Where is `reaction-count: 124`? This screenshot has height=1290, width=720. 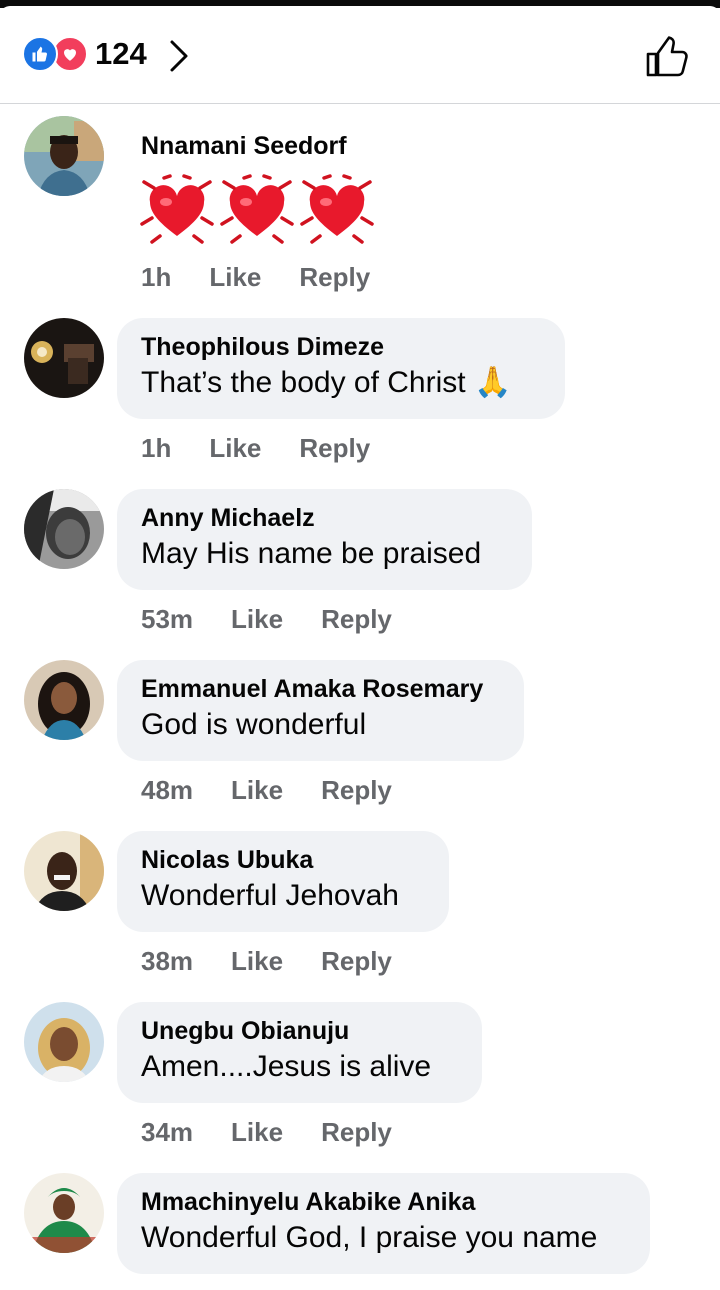
reaction-count: 124 is located at coordinates (121, 54).